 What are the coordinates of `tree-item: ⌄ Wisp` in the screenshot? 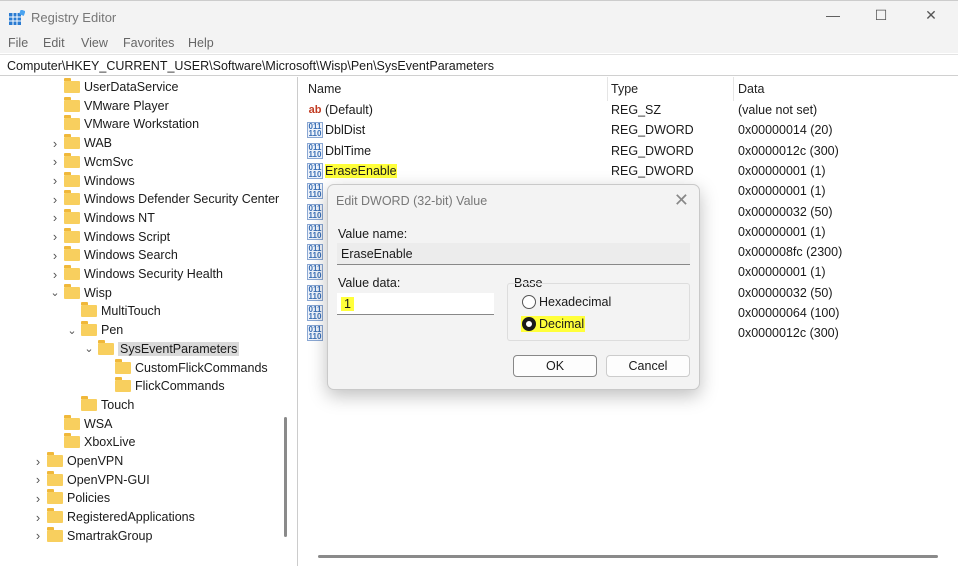 It's located at (81, 292).